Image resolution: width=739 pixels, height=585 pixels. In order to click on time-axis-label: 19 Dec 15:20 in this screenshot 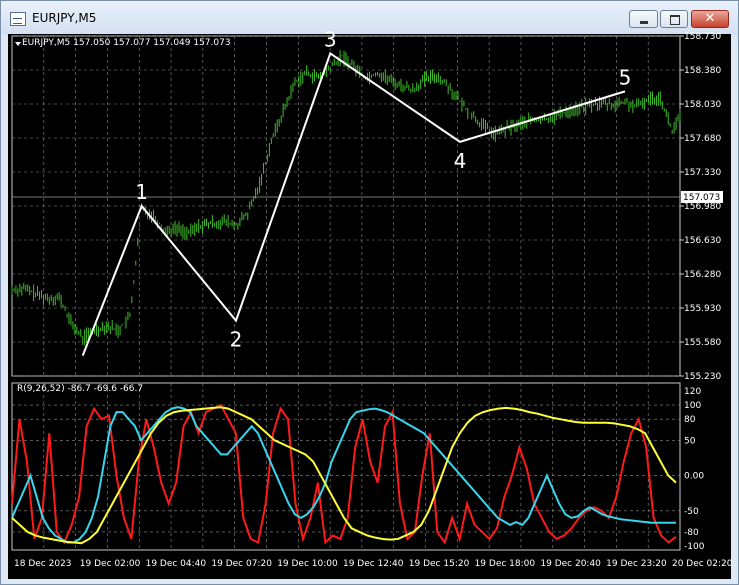, I will do `click(439, 564)`.